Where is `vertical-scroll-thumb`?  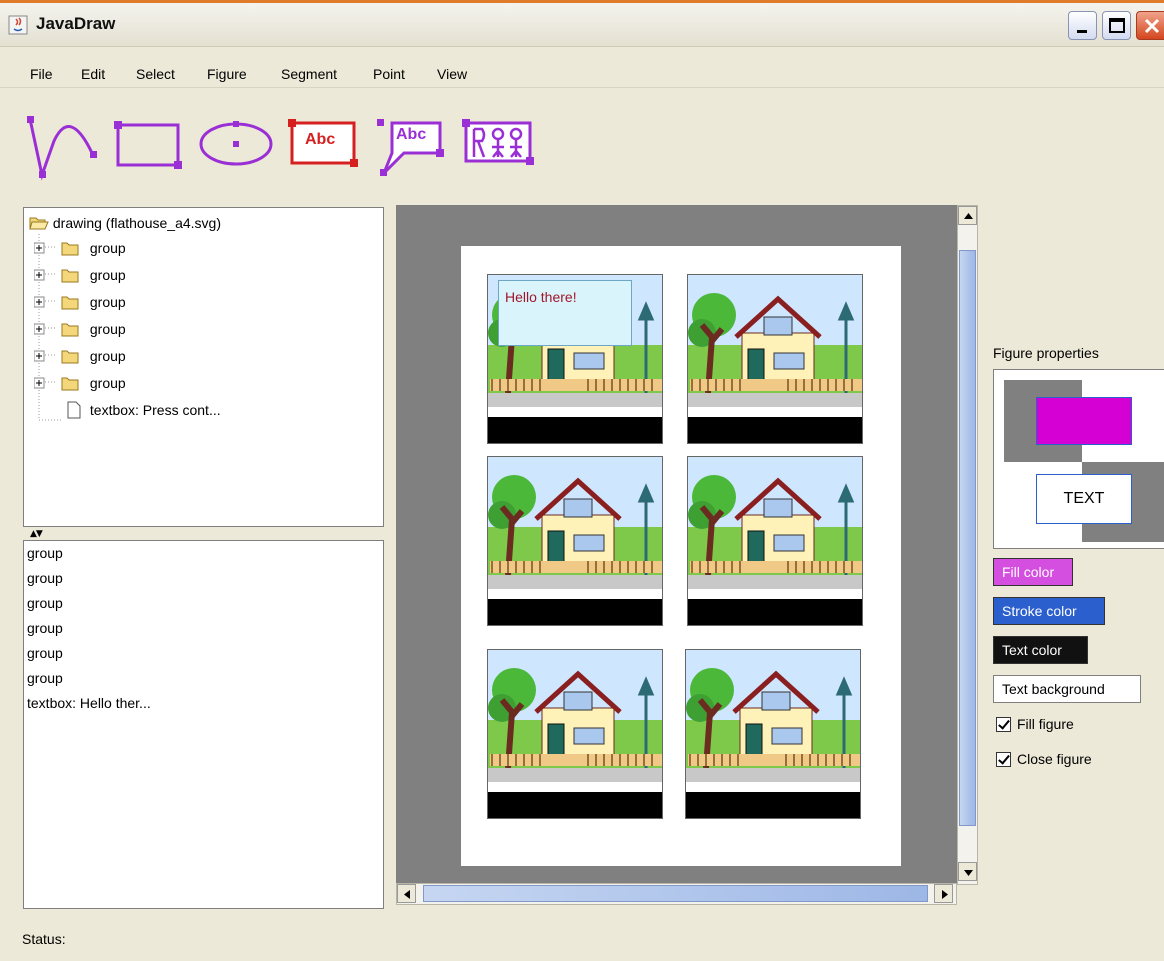 vertical-scroll-thumb is located at coordinates (967, 538).